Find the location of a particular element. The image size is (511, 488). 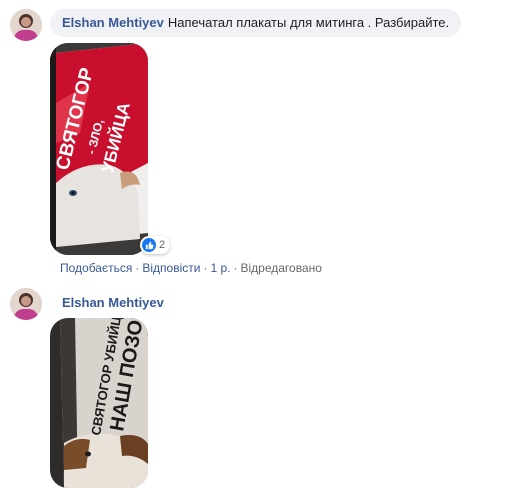

reactions-badge: 2 is located at coordinates (155, 245).